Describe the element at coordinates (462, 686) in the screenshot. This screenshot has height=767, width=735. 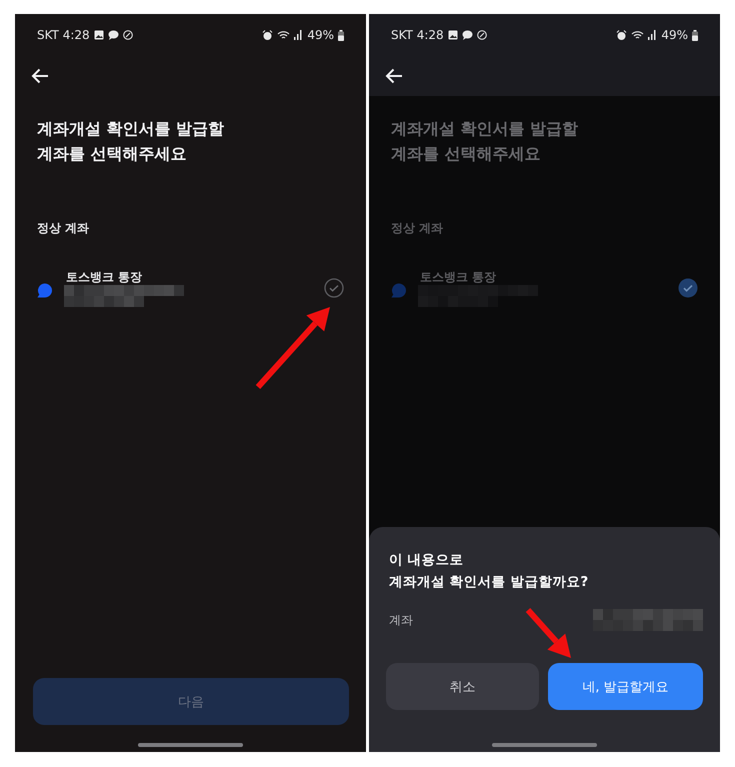
I see `cancel-button: 취소` at that location.